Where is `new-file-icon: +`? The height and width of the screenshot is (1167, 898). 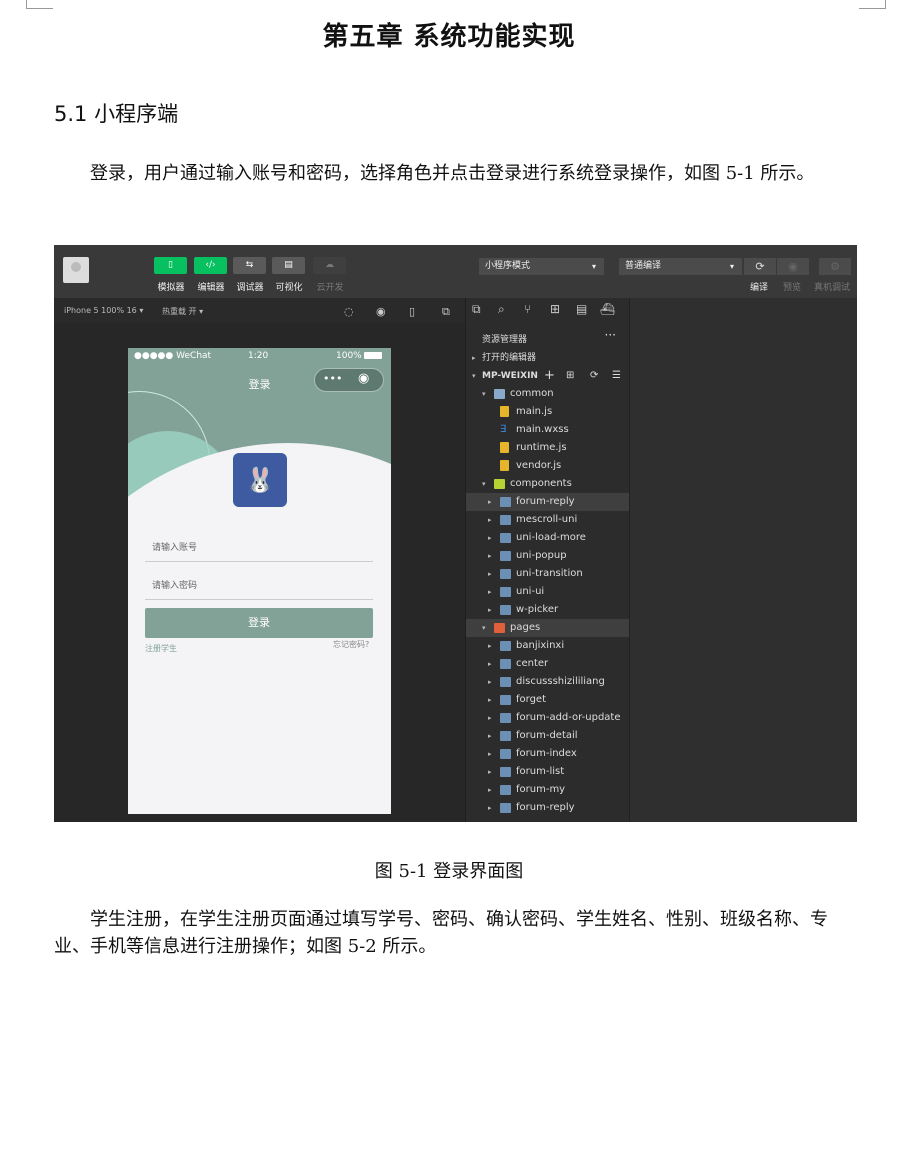 new-file-icon: + is located at coordinates (549, 376).